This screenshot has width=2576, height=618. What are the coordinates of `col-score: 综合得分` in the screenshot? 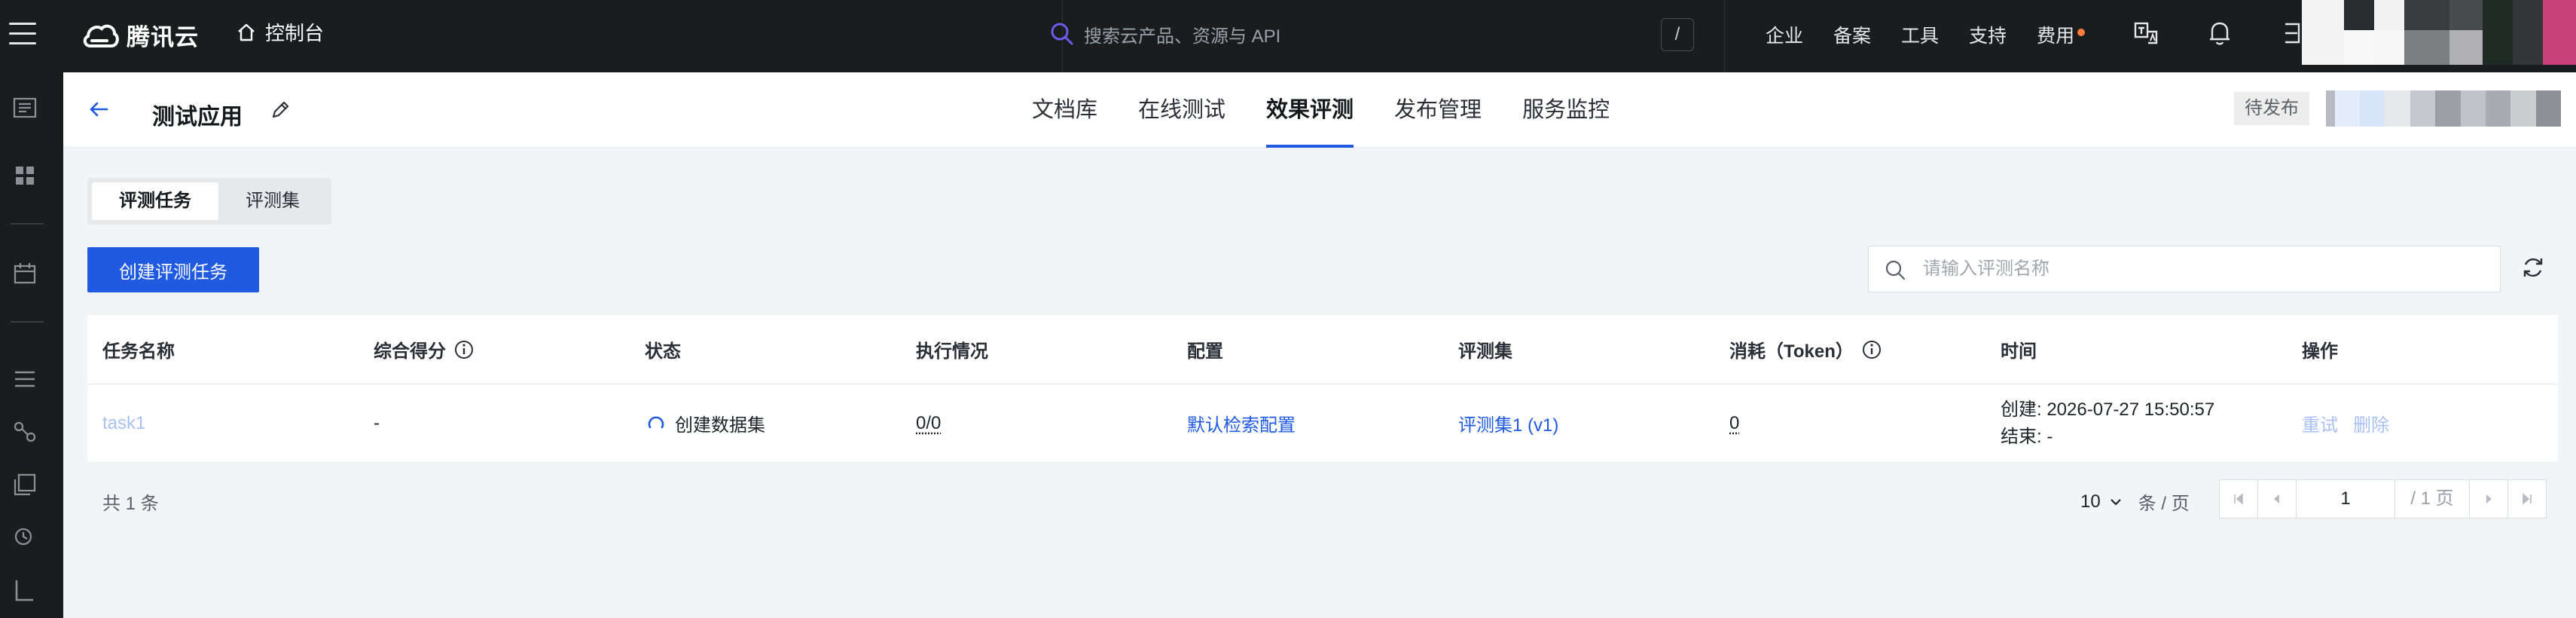 It's located at (424, 349).